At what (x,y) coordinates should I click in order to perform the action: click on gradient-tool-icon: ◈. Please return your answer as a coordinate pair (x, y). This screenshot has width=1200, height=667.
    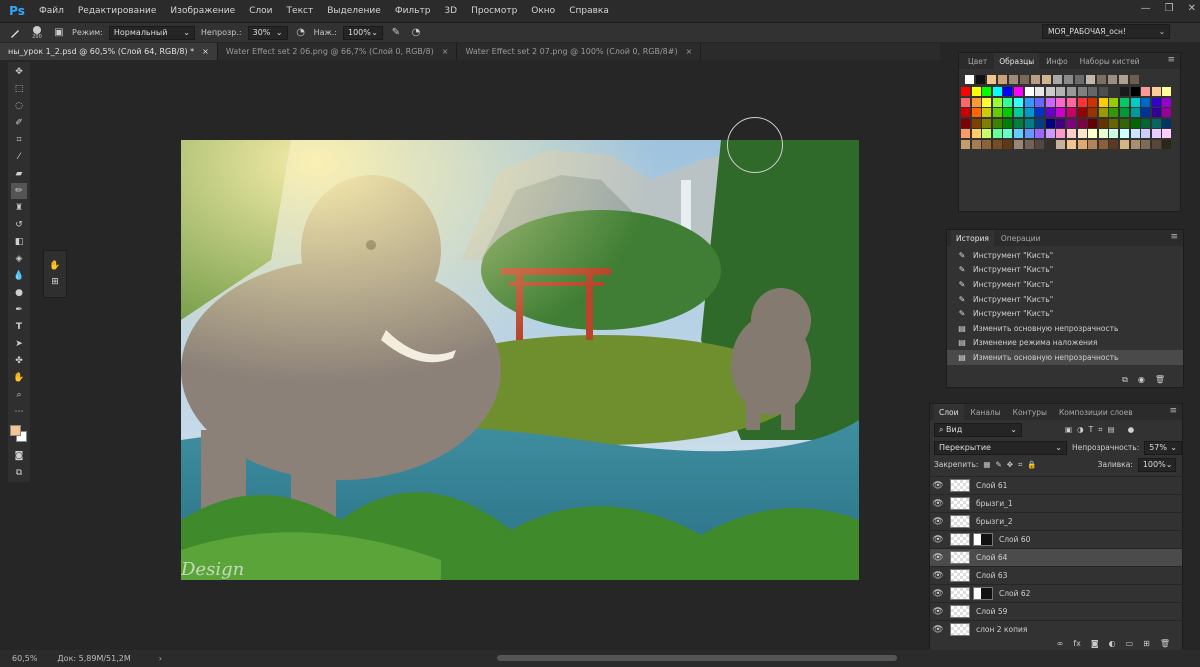
    Looking at the image, I should click on (19, 259).